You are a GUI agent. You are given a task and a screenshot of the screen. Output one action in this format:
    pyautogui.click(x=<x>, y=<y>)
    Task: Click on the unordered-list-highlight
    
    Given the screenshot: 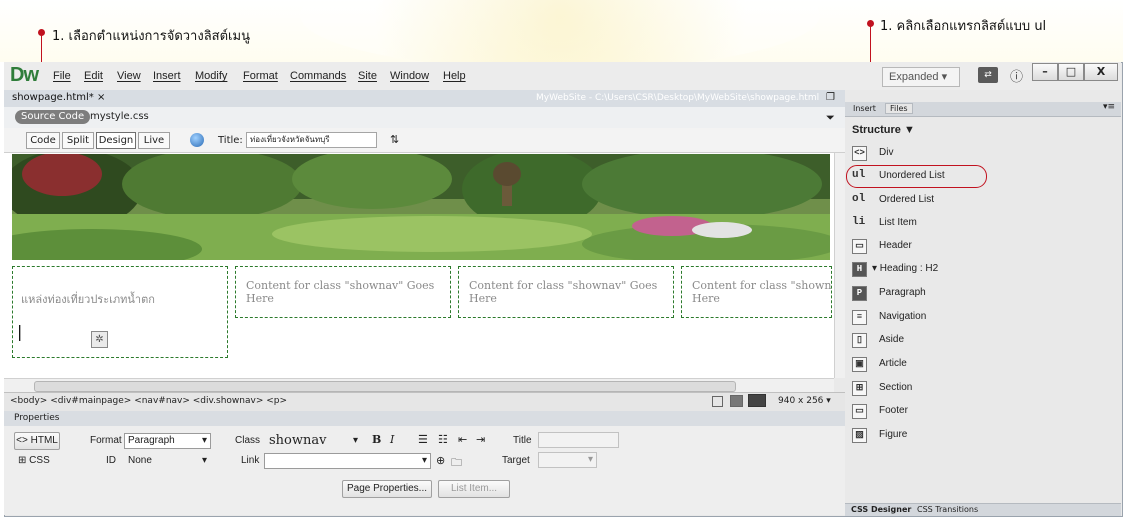 What is the action you would take?
    pyautogui.click(x=916, y=176)
    